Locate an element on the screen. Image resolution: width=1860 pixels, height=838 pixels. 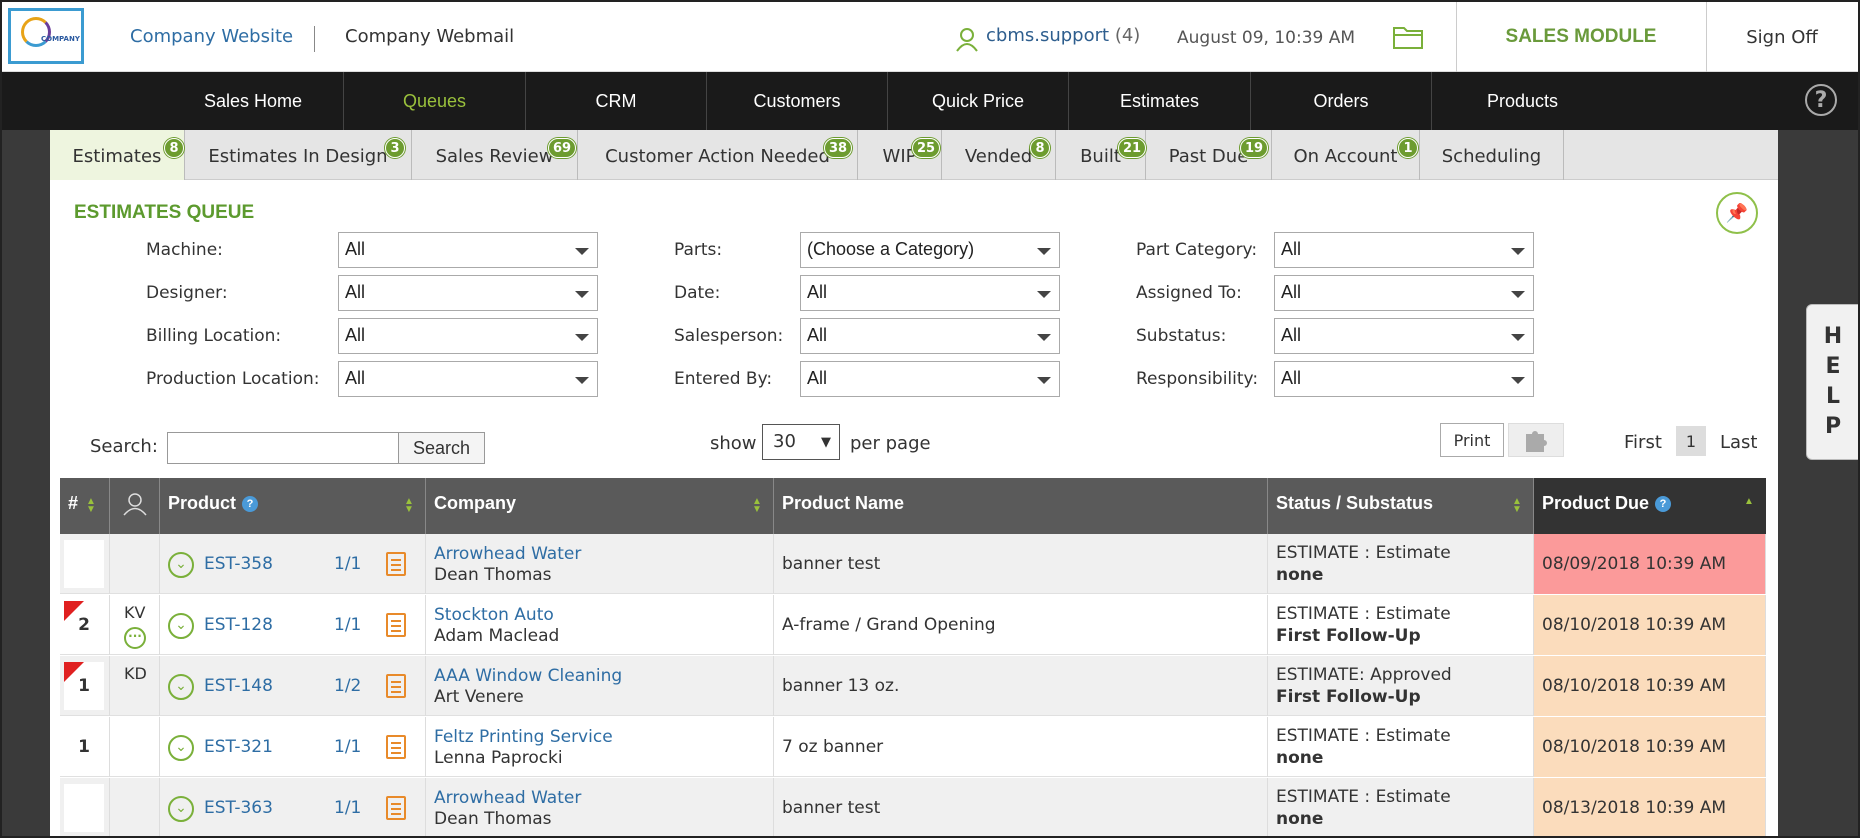
pin-icon: 📌 is located at coordinates (1737, 213).